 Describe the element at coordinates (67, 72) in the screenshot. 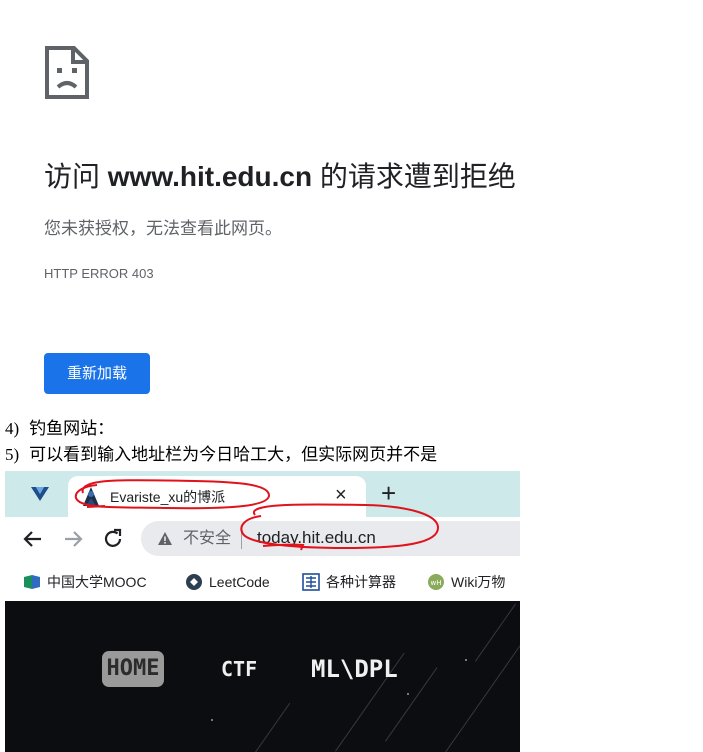

I see `sad-document-icon` at that location.